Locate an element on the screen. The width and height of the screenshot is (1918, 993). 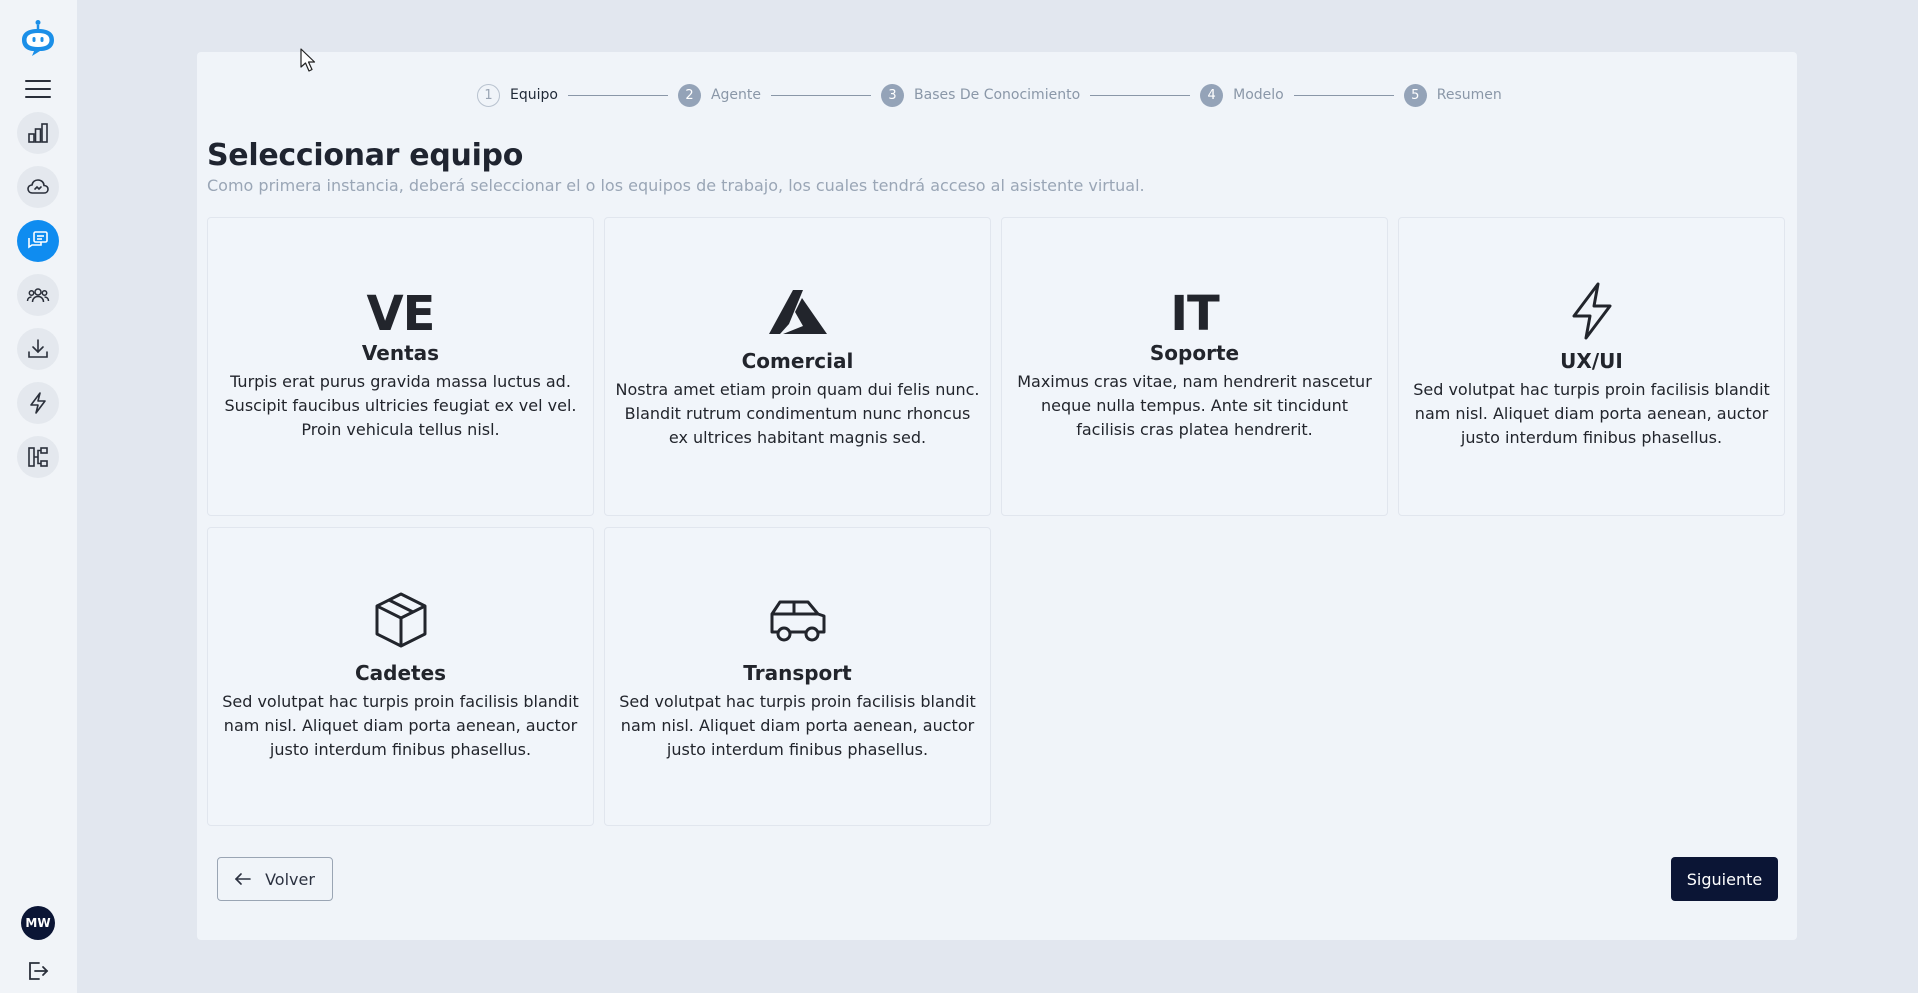
step-equipo: 1 Equipo is located at coordinates (517, 95).